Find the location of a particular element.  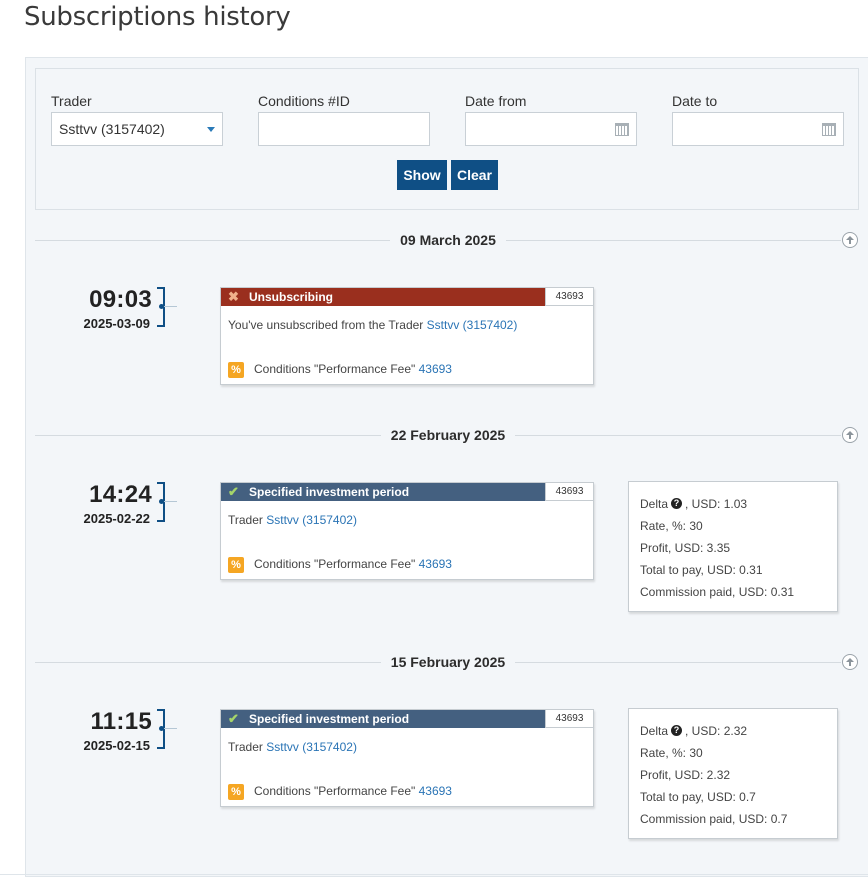

profit-row: Profit, USD: 2.32 is located at coordinates (685, 775).